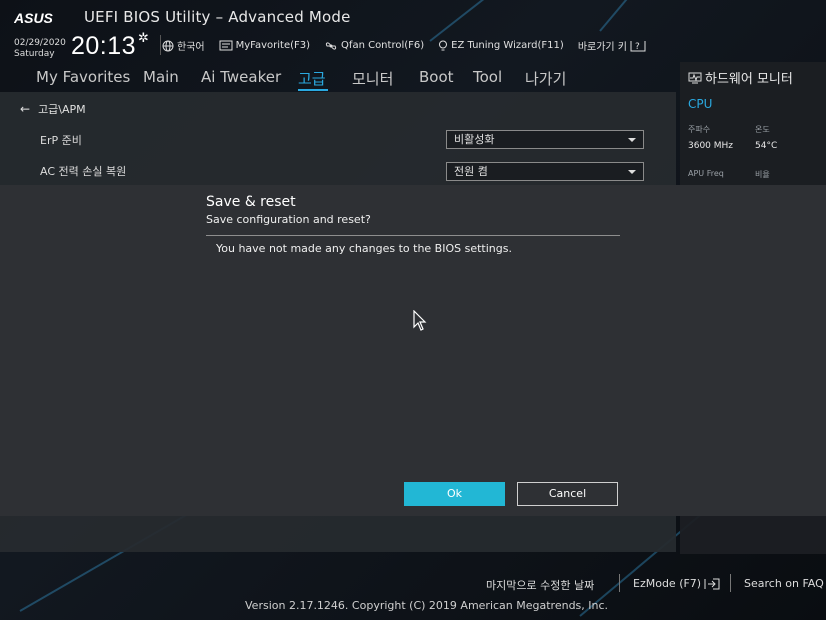 The width and height of the screenshot is (826, 620). What do you see at coordinates (602, 47) in the screenshot?
I see `hotkeys-label: 바로가기 키` at bounding box center [602, 47].